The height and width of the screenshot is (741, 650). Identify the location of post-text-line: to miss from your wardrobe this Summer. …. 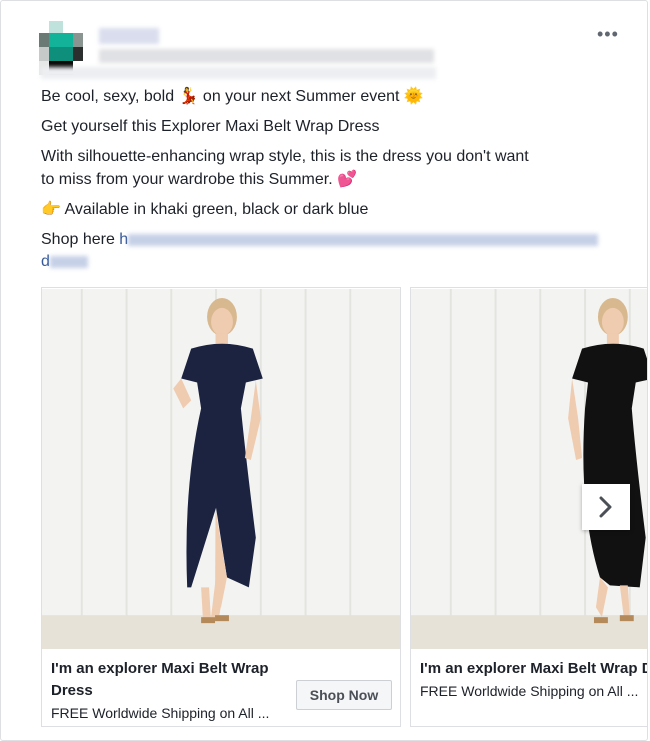
(199, 179).